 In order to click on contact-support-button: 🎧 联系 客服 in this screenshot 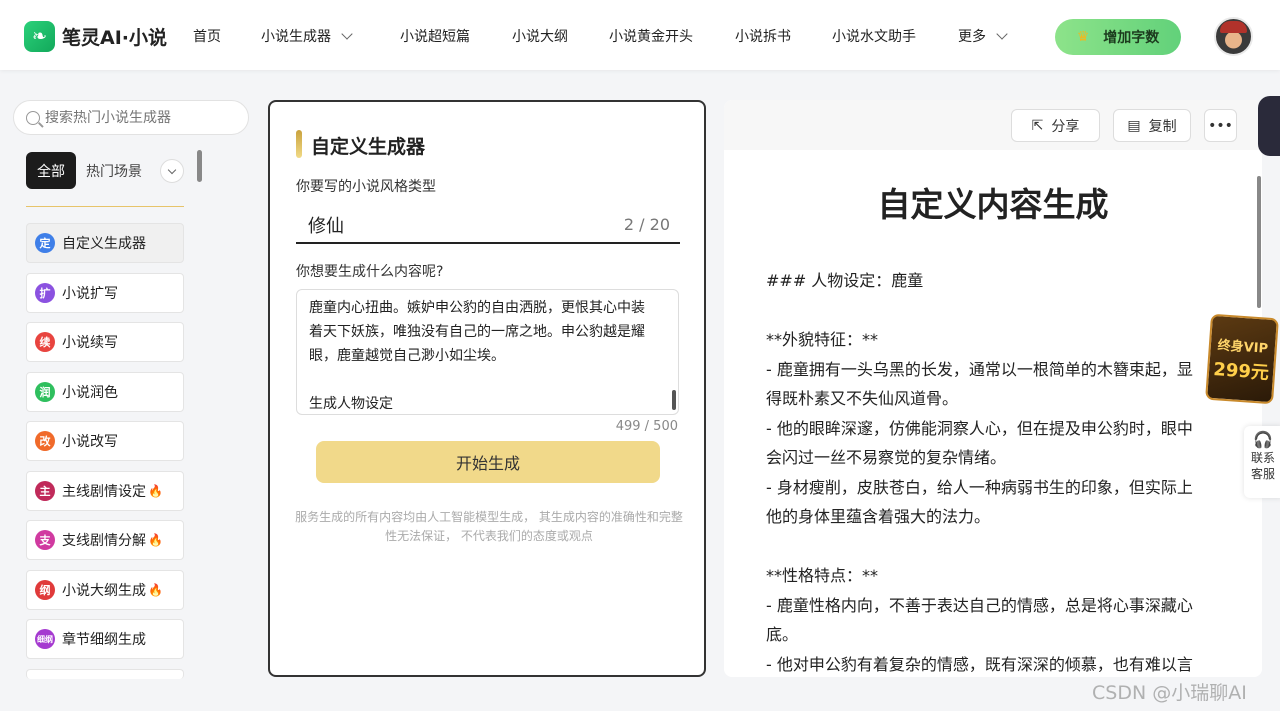, I will do `click(1262, 462)`.